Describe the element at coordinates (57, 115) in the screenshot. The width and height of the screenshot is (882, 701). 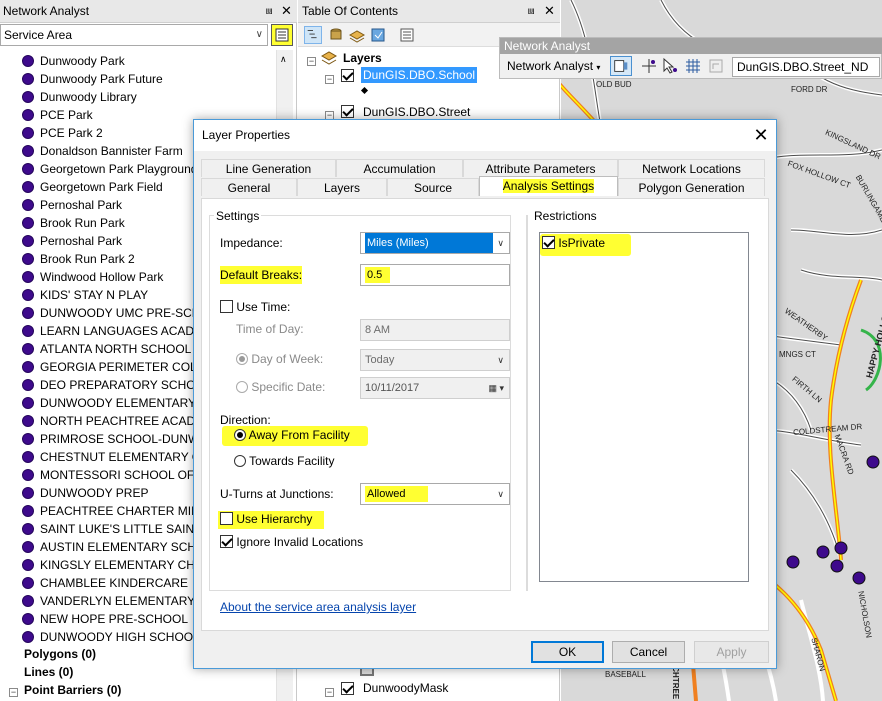
I see `facility-item: PCE Park` at that location.